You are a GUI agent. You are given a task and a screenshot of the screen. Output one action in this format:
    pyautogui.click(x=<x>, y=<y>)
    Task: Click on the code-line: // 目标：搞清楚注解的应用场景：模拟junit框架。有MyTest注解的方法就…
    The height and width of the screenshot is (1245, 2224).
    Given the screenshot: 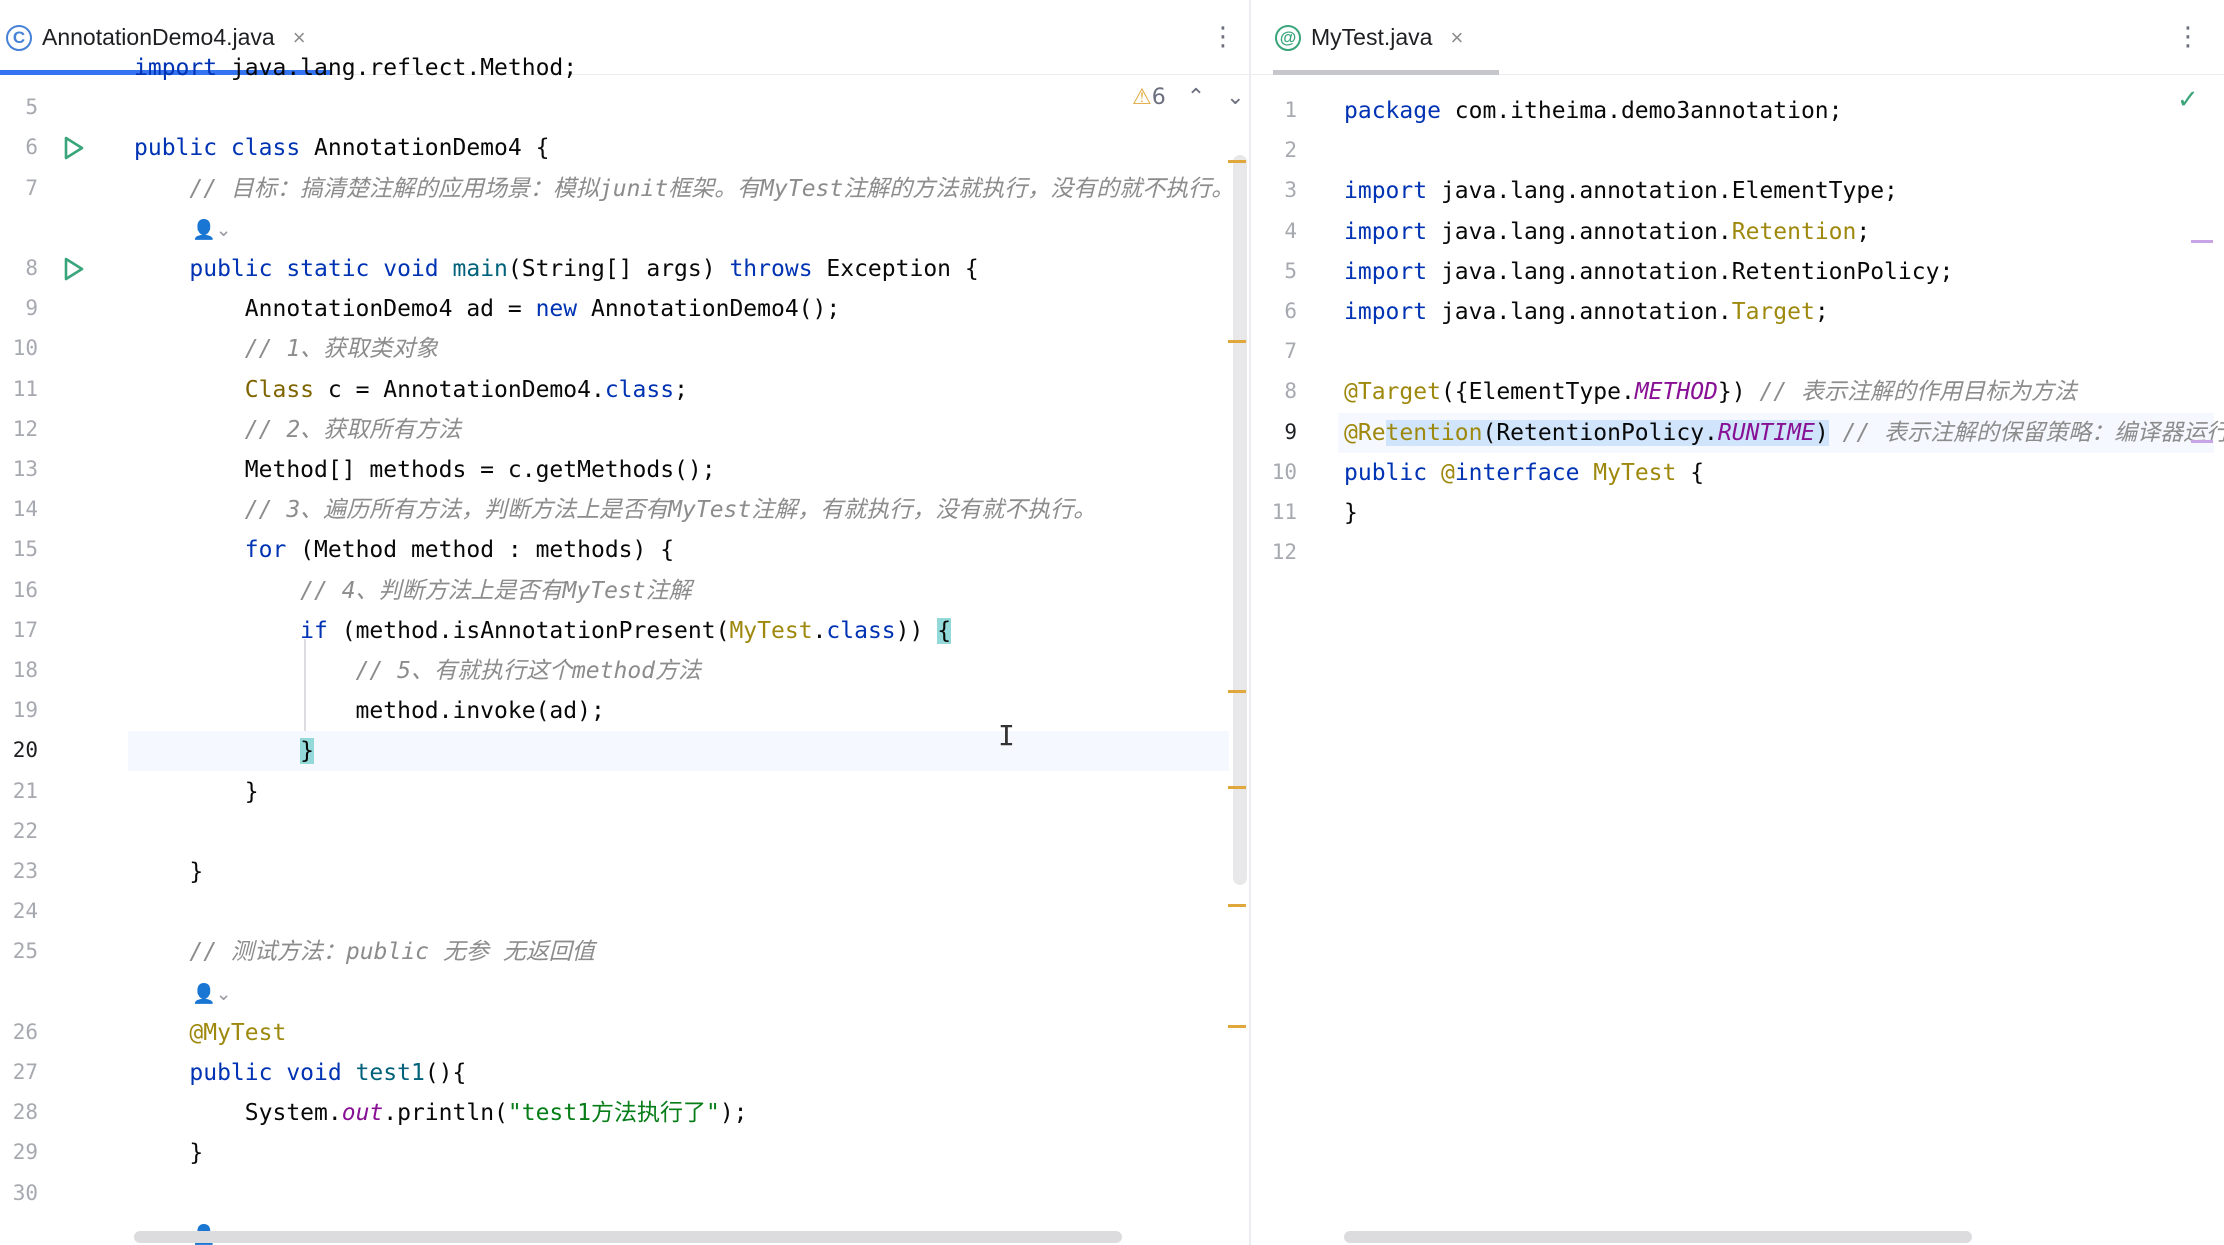 What is the action you would take?
    pyautogui.click(x=684, y=189)
    